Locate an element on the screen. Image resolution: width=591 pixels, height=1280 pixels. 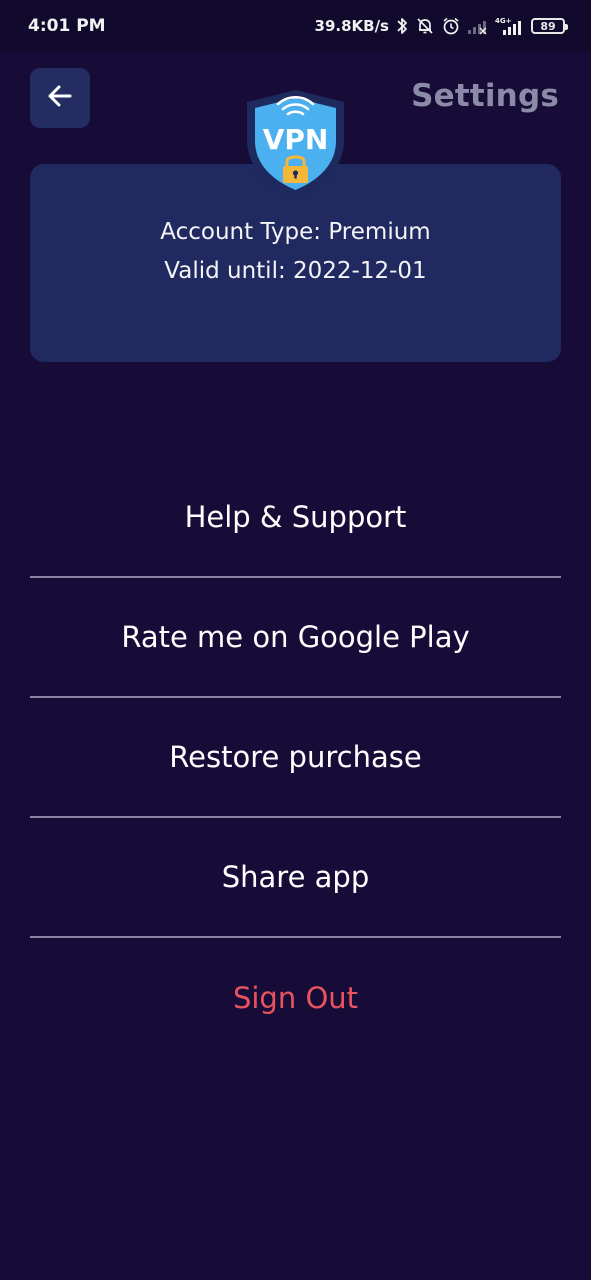
back-button is located at coordinates (60, 98).